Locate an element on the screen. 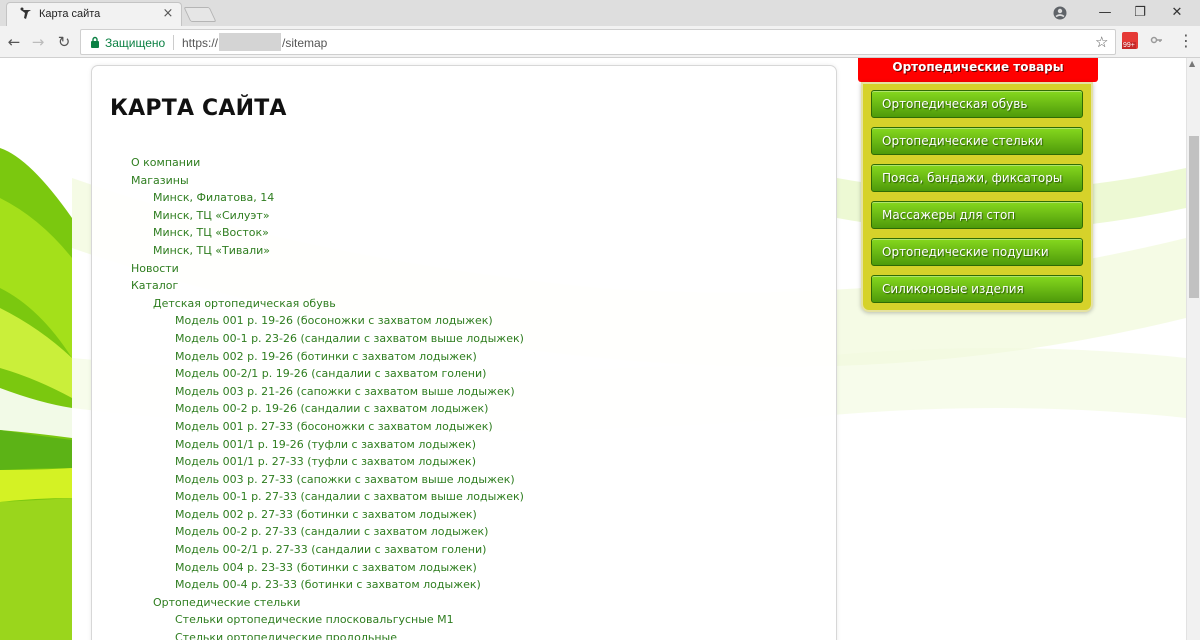 This screenshot has height=640, width=1200. sitemap-link: Минск, ТЦ «Силуэт» is located at coordinates (462, 216).